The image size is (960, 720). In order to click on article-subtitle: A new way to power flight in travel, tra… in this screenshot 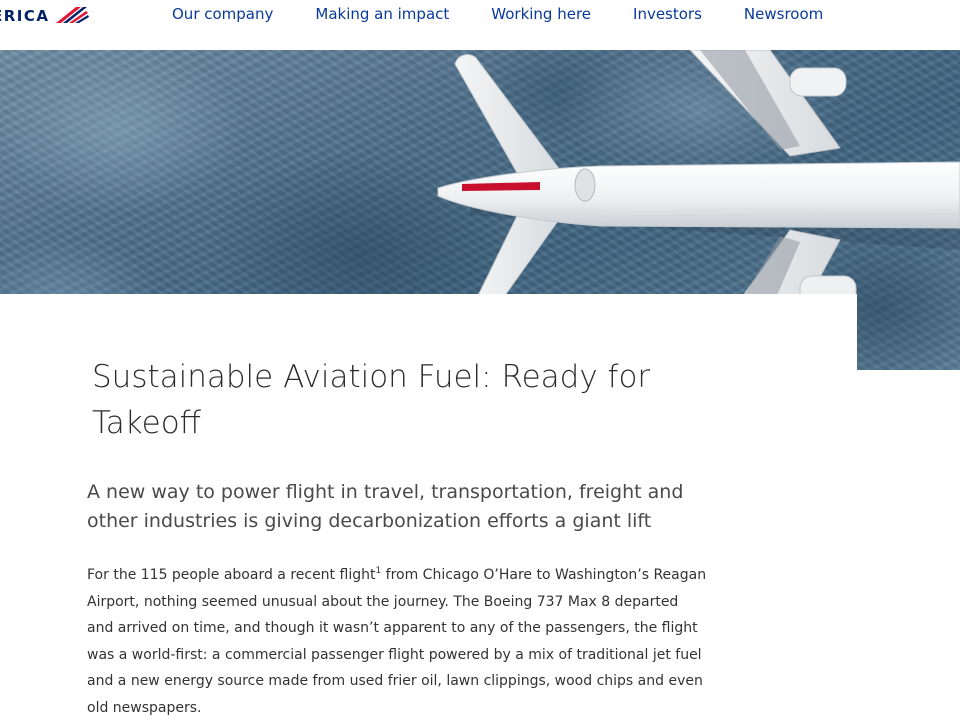, I will do `click(385, 506)`.